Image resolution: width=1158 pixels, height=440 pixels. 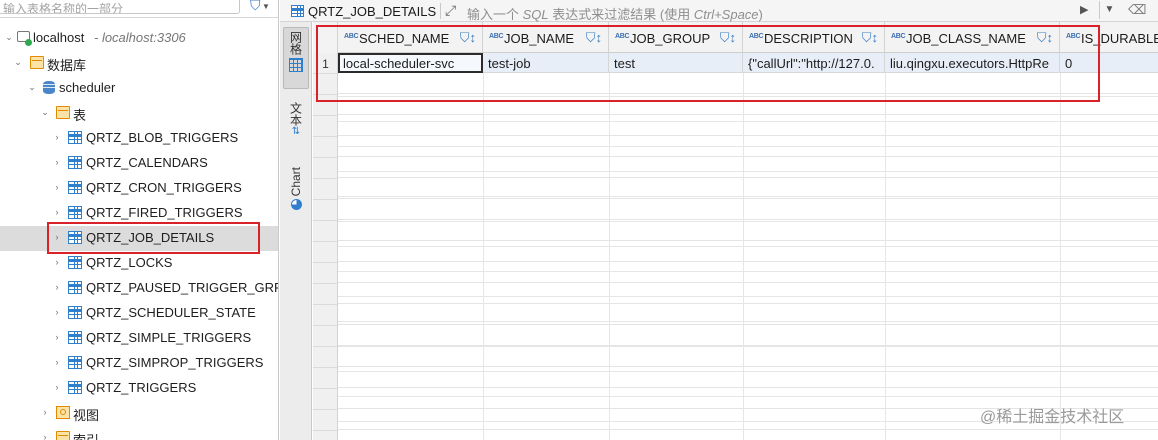 I want to click on tab-chart: Chart, so click(x=296, y=194).